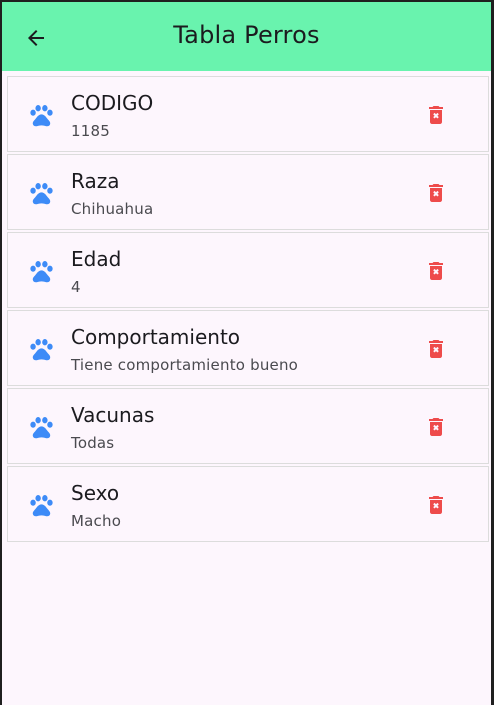 The image size is (494, 705). What do you see at coordinates (113, 415) in the screenshot?
I see `item-title: Vacunas` at bounding box center [113, 415].